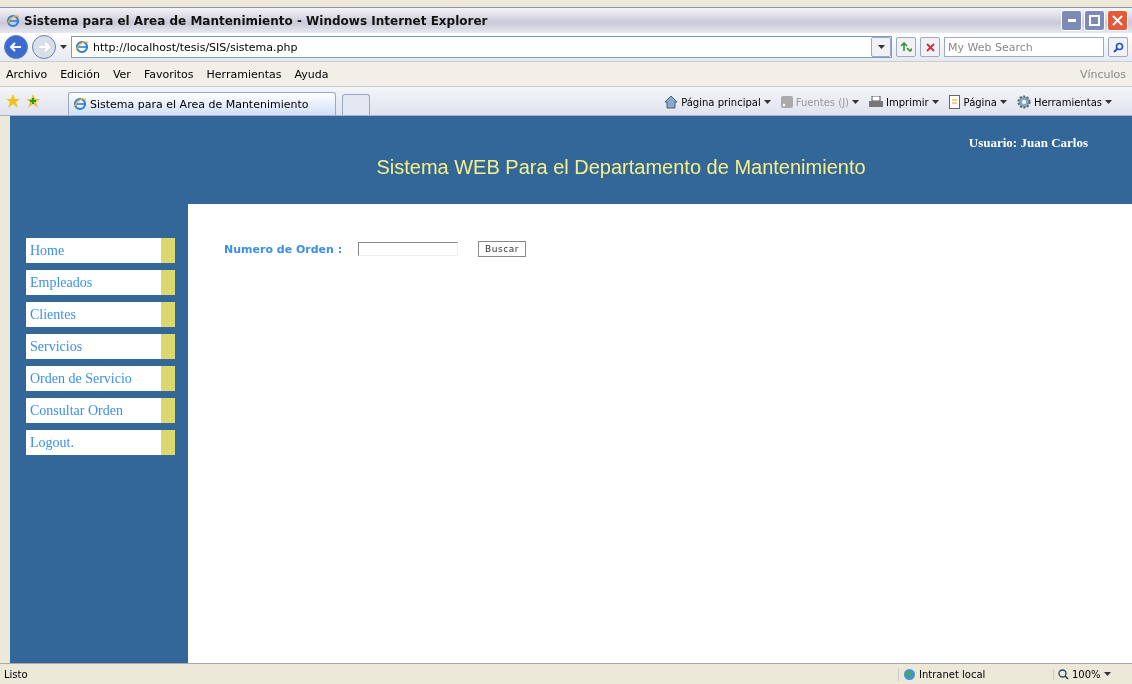 Image resolution: width=1132 pixels, height=684 pixels. Describe the element at coordinates (502, 249) in the screenshot. I see `search-button: Buscar` at that location.